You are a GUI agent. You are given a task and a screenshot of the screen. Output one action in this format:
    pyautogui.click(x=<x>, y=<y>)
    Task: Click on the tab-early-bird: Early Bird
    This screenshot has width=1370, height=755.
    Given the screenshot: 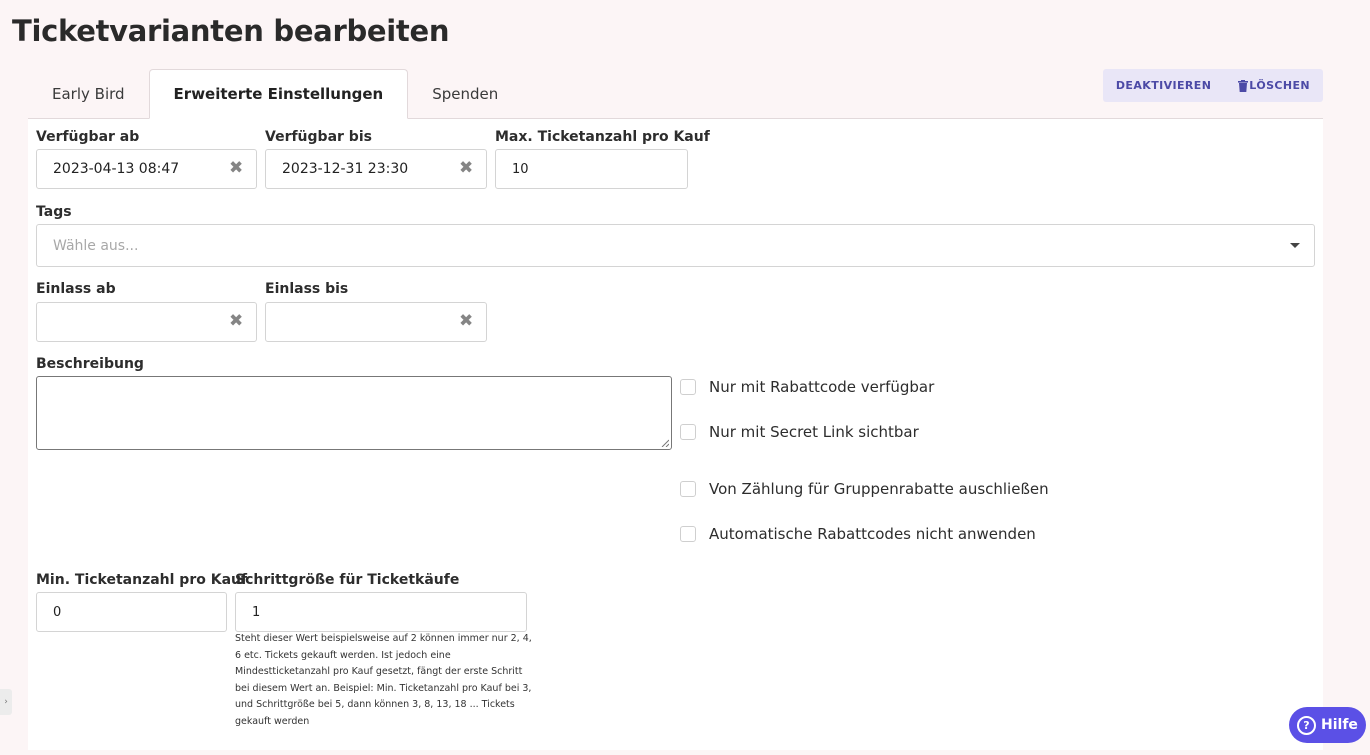 What is the action you would take?
    pyautogui.click(x=88, y=93)
    